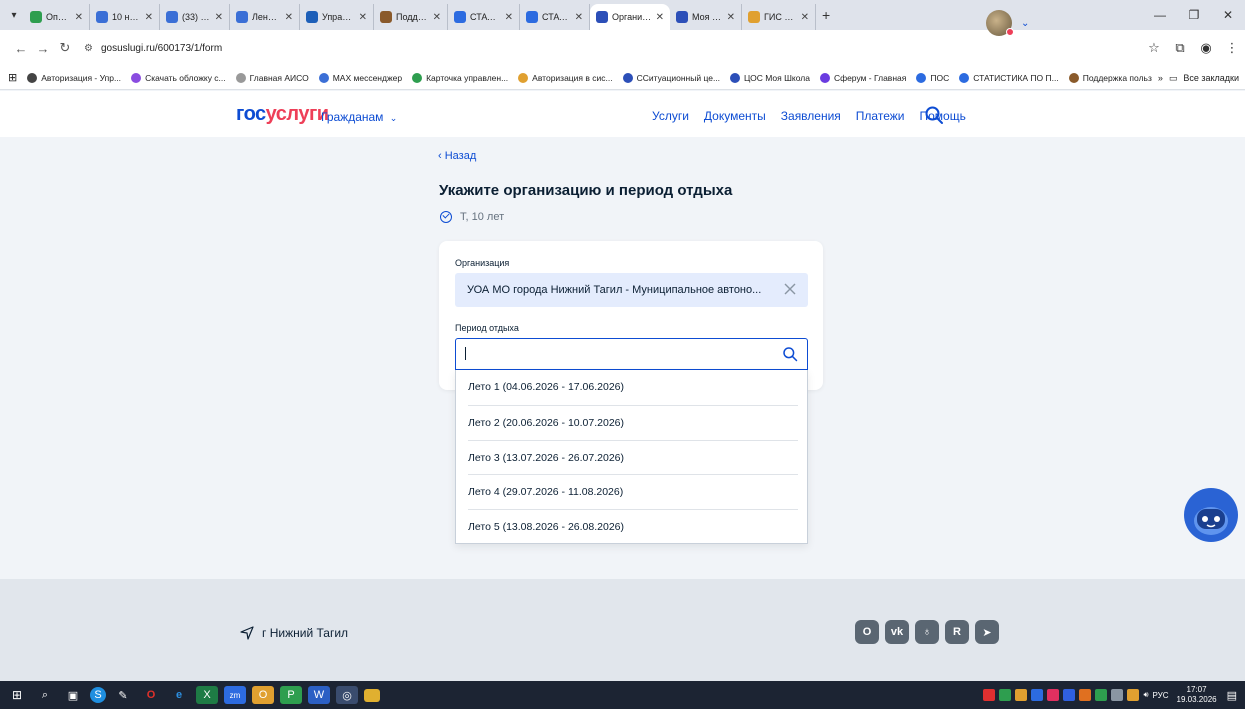 The image size is (1245, 709). Describe the element at coordinates (98, 695) in the screenshot. I see `skype-icon: S` at that location.